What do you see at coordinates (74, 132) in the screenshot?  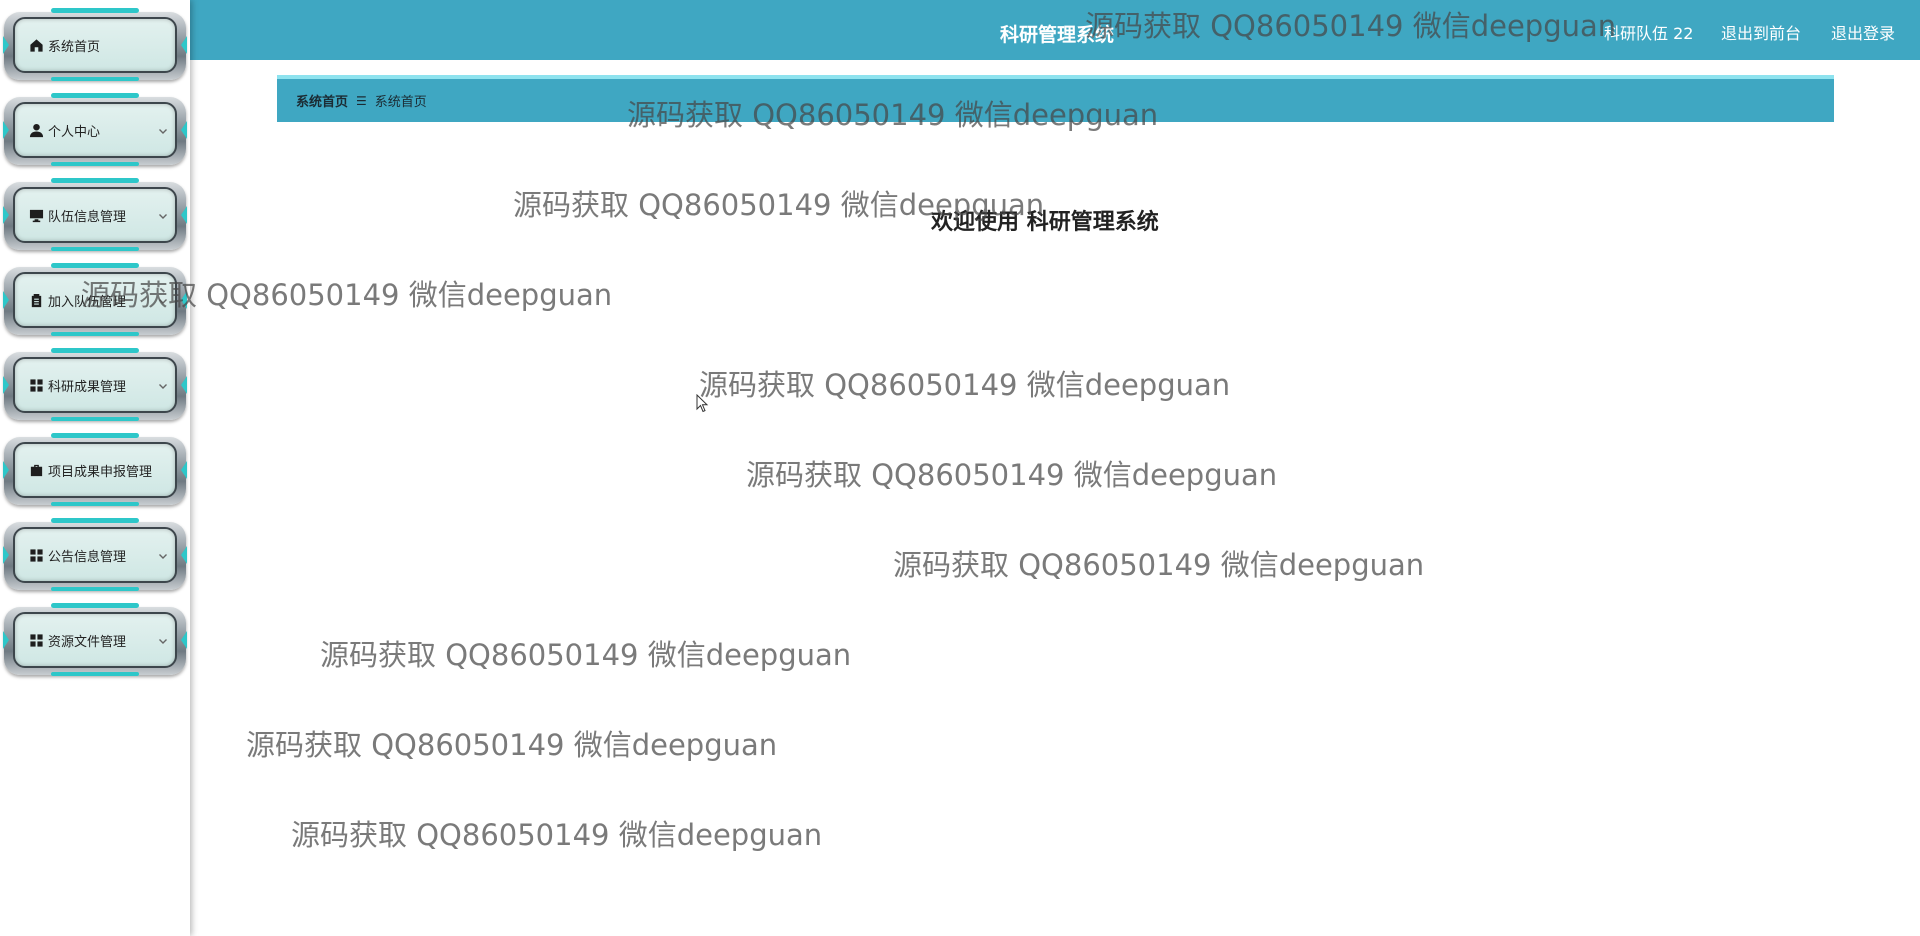 I see `sidebar-item-label: 个人中心` at bounding box center [74, 132].